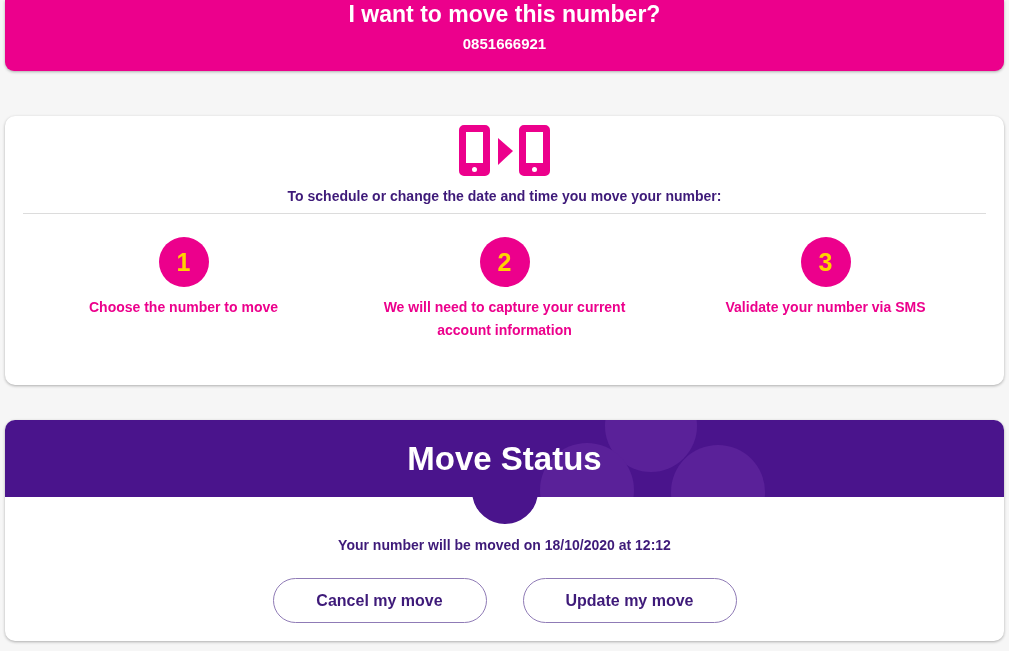 This screenshot has height=651, width=1009. I want to click on step-number: 1, so click(183, 262).